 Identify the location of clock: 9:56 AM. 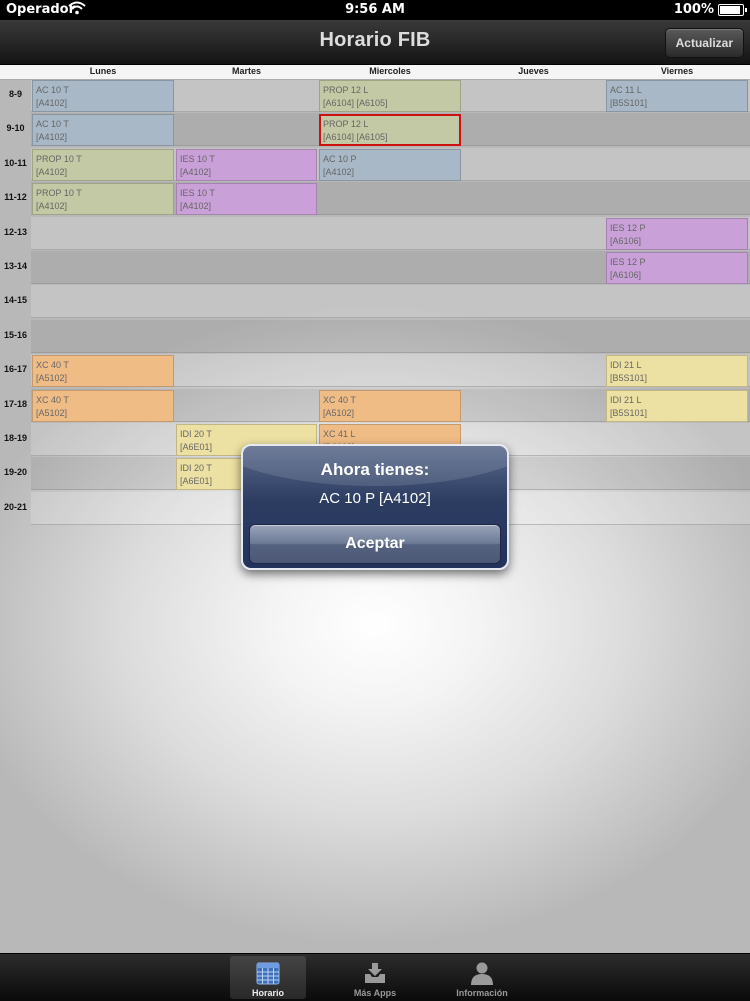
(375, 9).